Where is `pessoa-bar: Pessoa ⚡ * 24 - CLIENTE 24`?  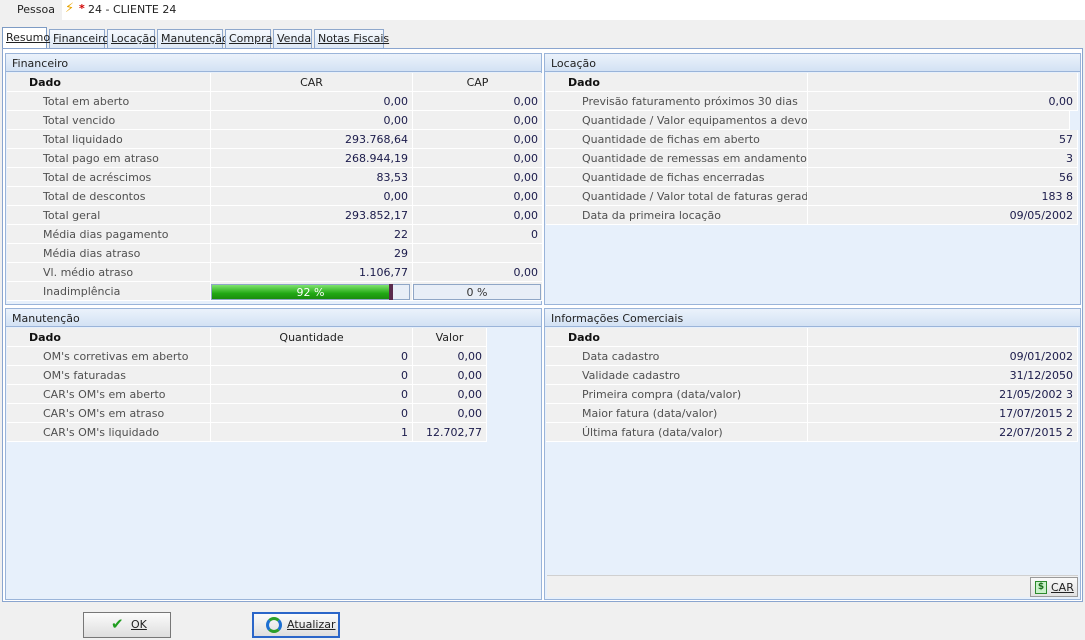
pessoa-bar: Pessoa ⚡ * 24 - CLIENTE 24 is located at coordinates (542, 10).